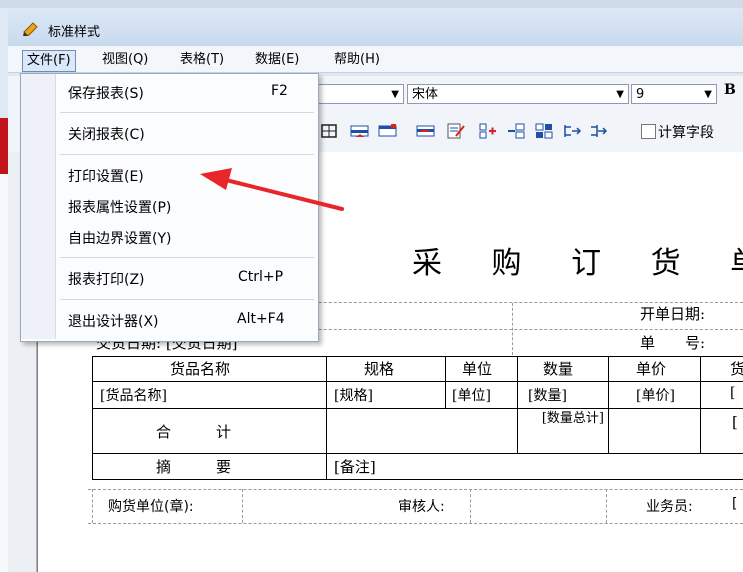 The width and height of the screenshot is (743, 572). I want to click on menu-item-exit-designer: 退出设计器(X), so click(113, 321).